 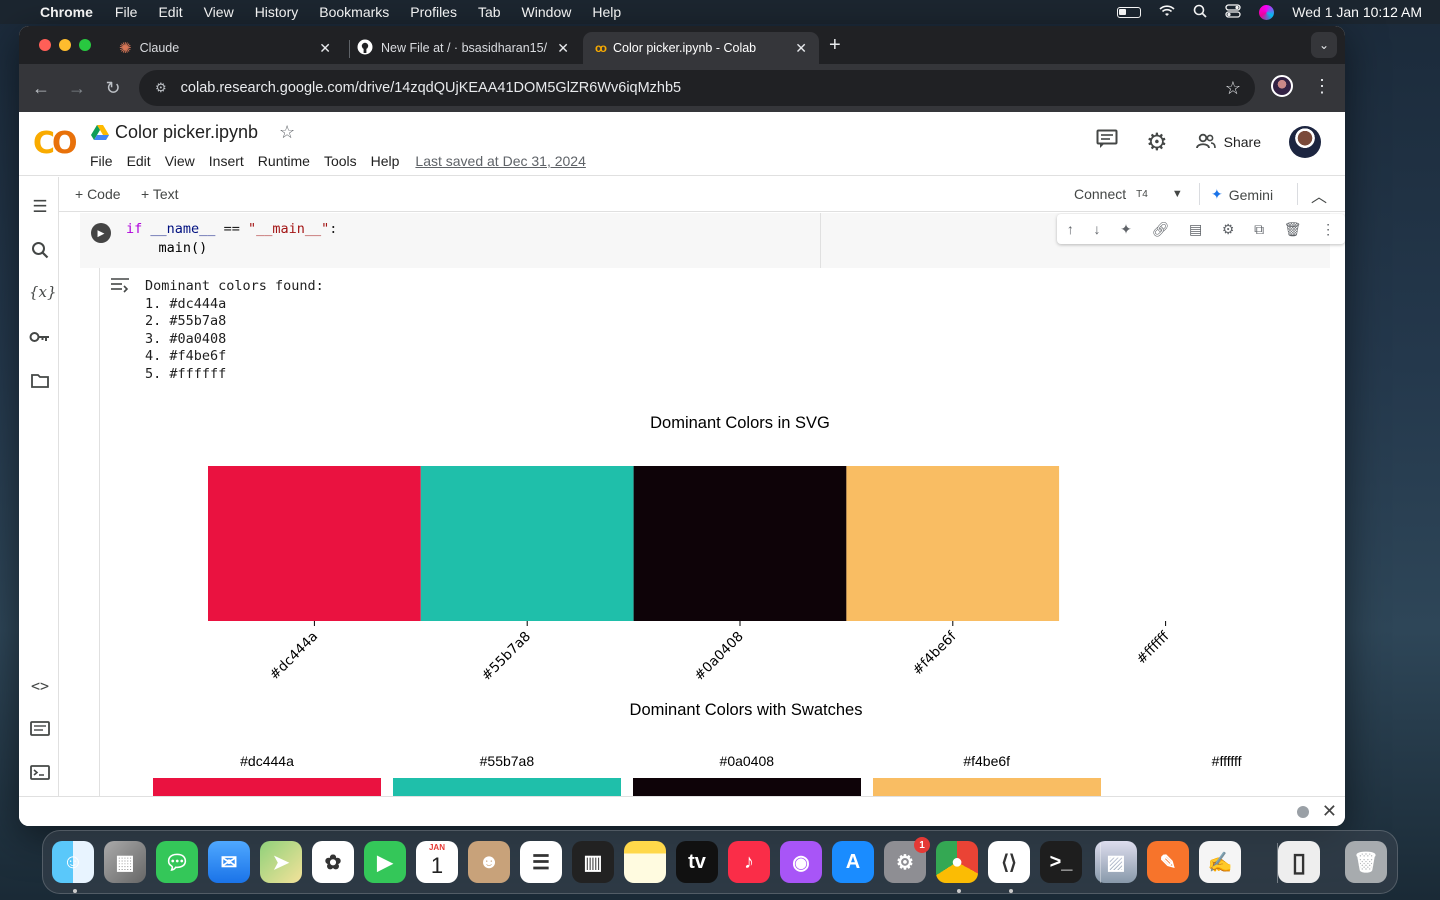 What do you see at coordinates (1128, 194) in the screenshot?
I see `connect-button: Connect T4 ▼` at bounding box center [1128, 194].